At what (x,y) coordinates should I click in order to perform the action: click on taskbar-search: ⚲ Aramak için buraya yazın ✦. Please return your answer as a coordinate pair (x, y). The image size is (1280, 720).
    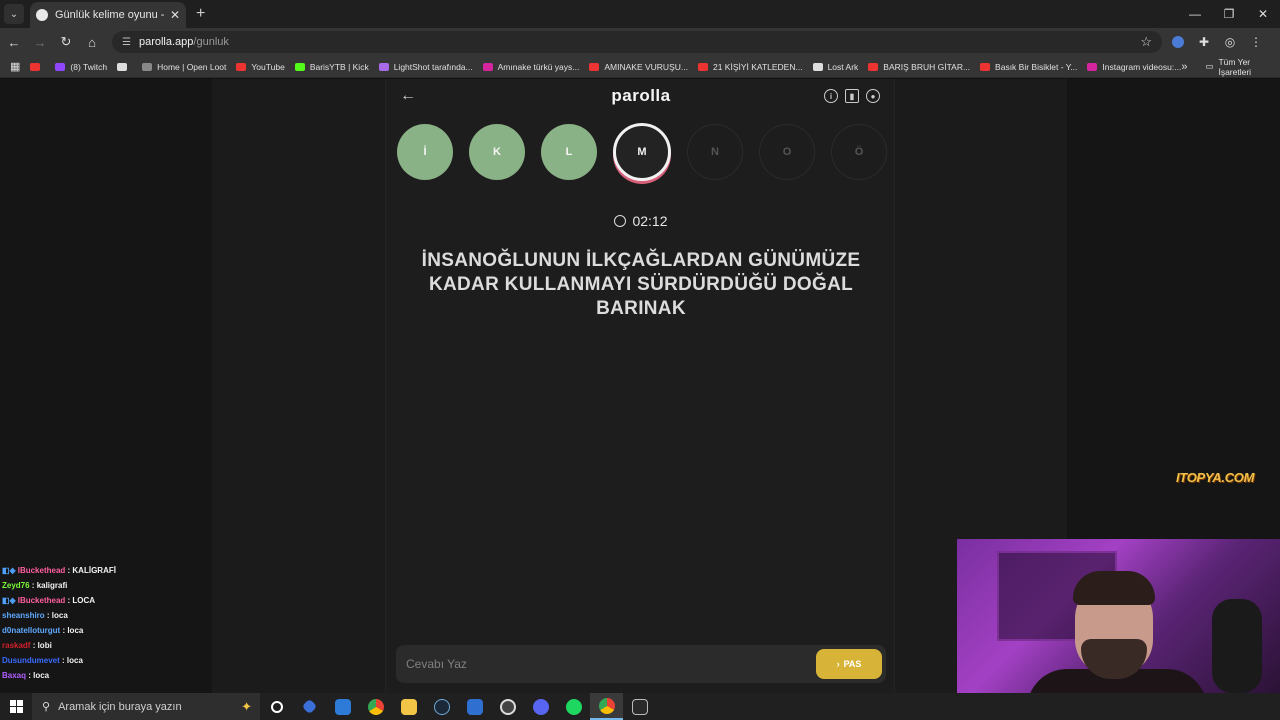
    Looking at the image, I should click on (146, 706).